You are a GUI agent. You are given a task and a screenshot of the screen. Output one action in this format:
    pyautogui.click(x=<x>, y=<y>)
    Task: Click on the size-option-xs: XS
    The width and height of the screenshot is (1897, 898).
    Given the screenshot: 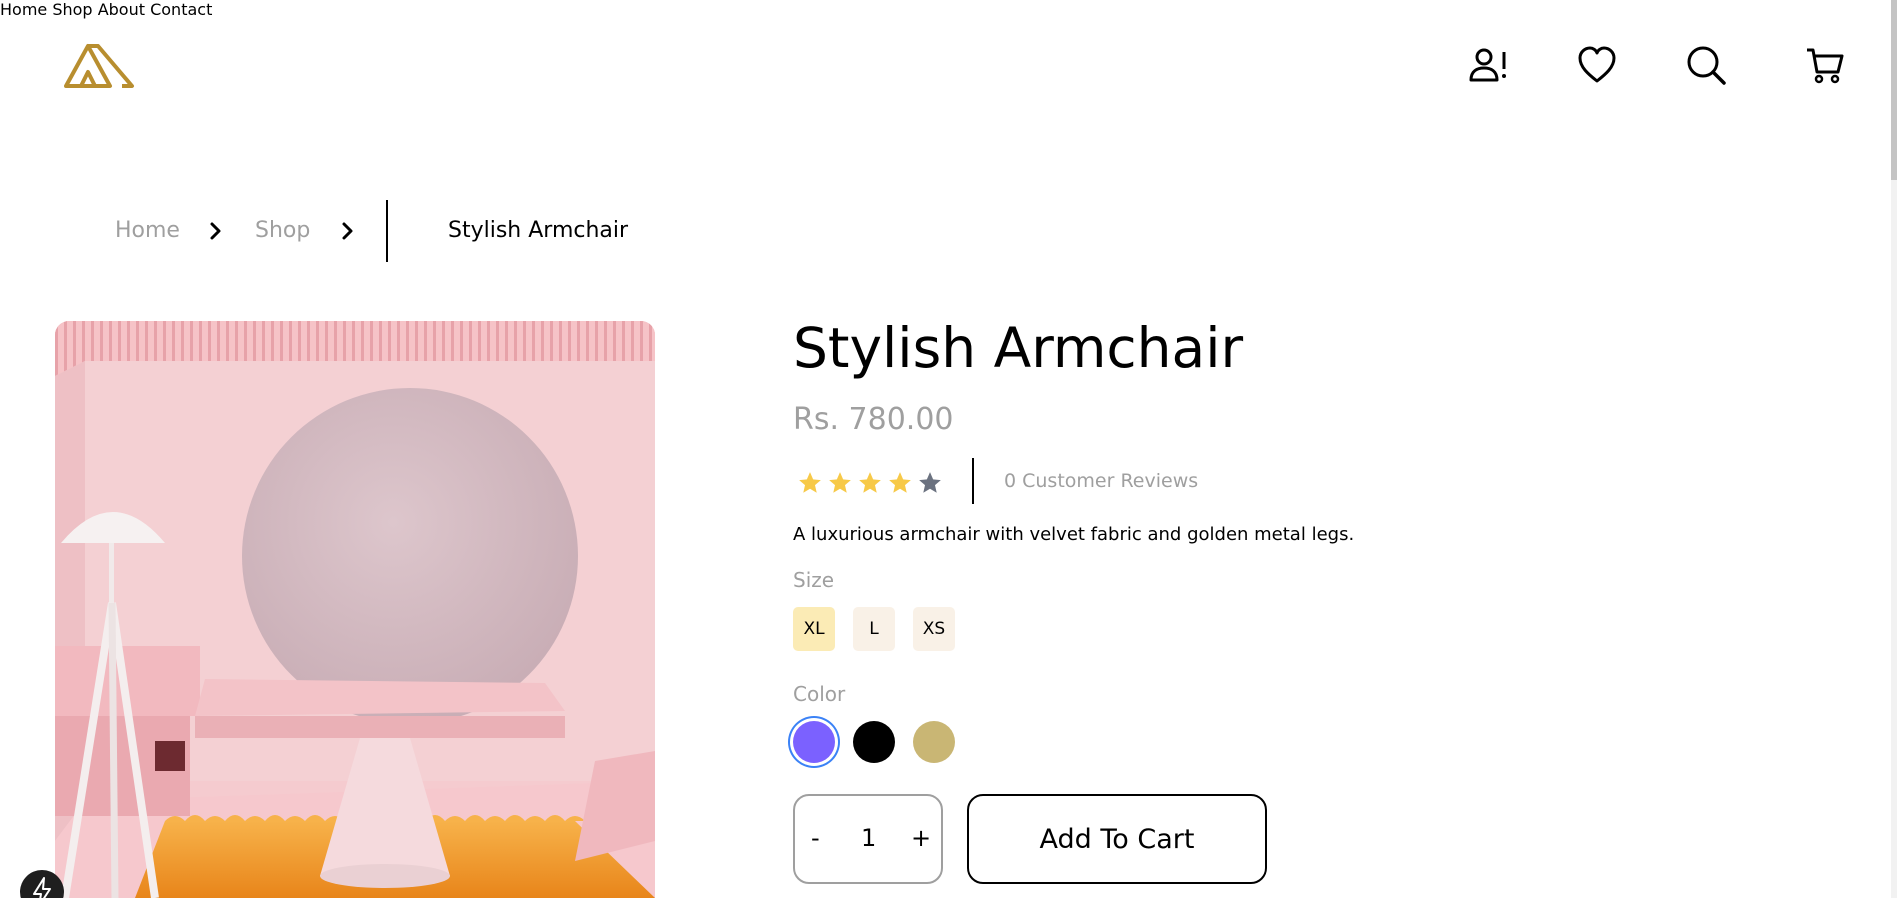 What is the action you would take?
    pyautogui.click(x=934, y=629)
    